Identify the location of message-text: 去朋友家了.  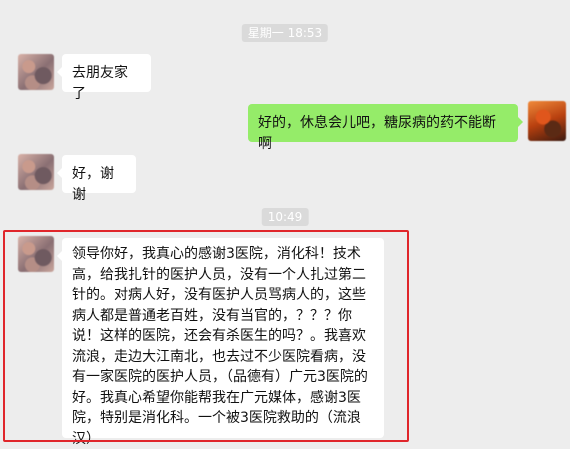
(100, 83).